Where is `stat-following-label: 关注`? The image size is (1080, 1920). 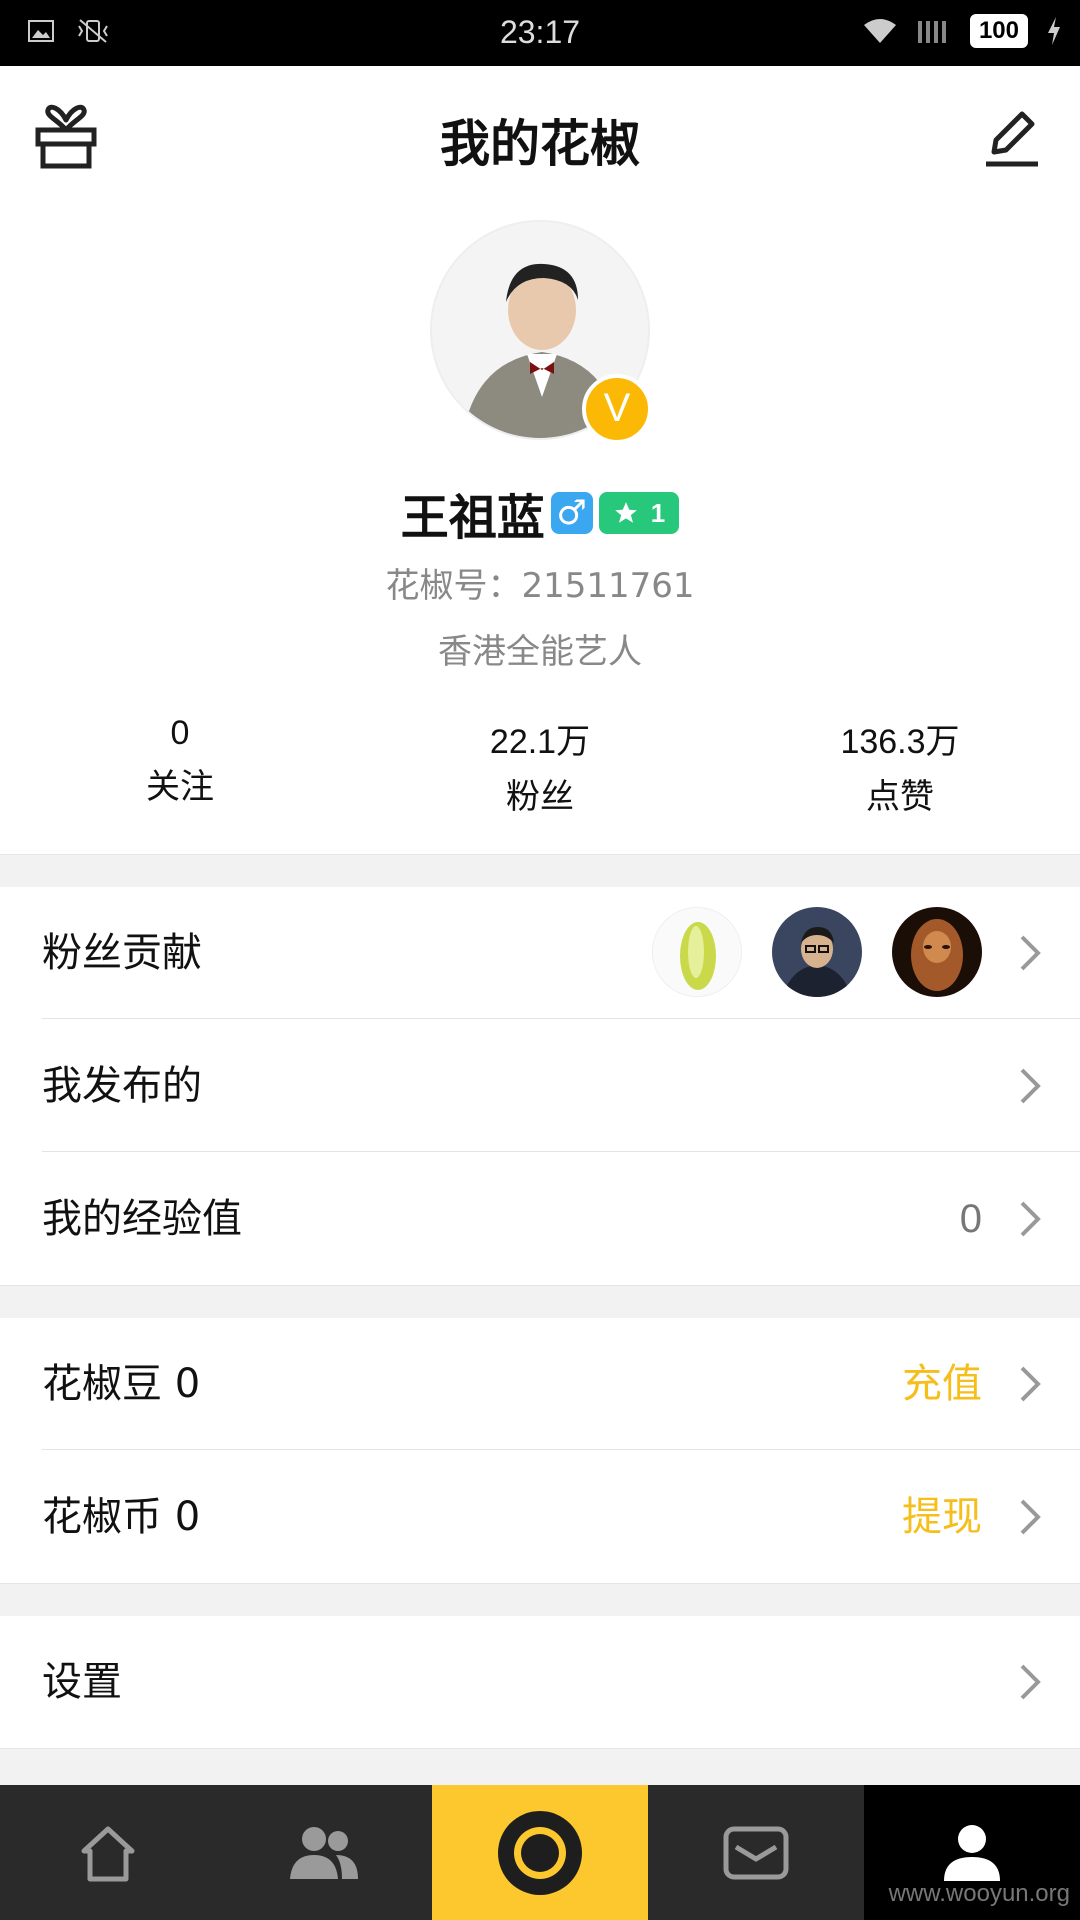 stat-following-label: 关注 is located at coordinates (180, 787).